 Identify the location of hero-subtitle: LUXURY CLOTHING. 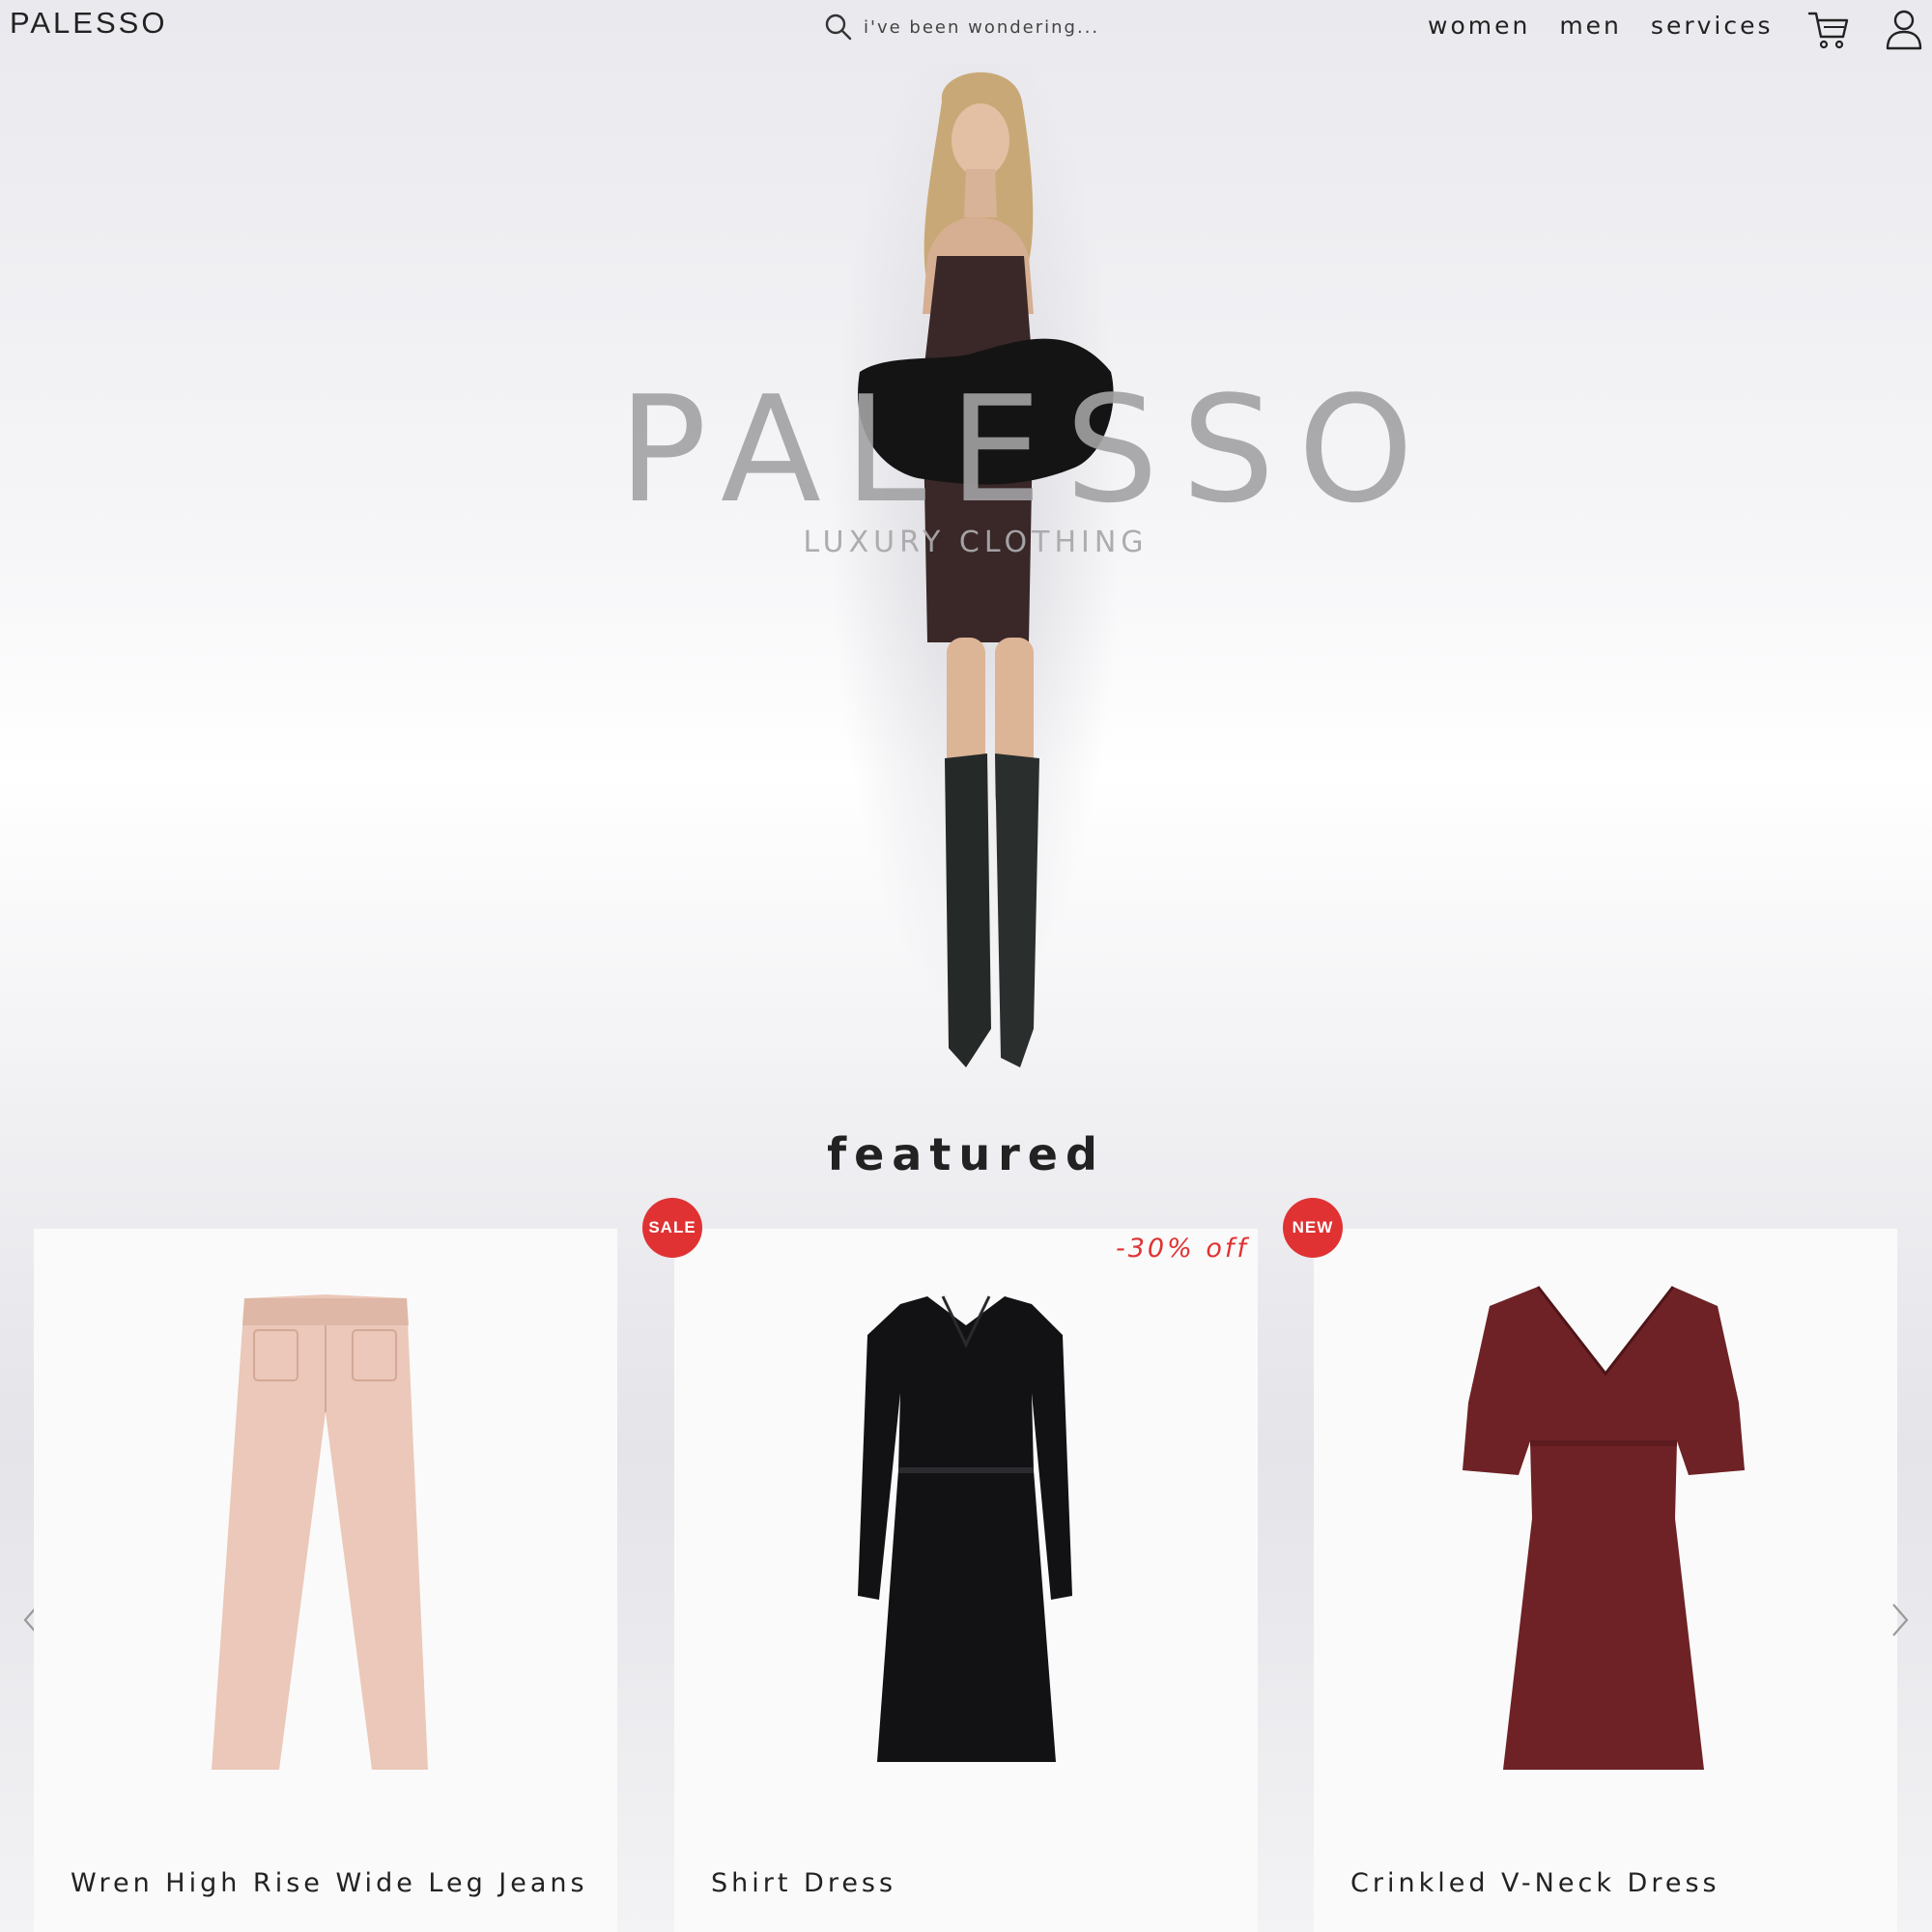
(976, 542).